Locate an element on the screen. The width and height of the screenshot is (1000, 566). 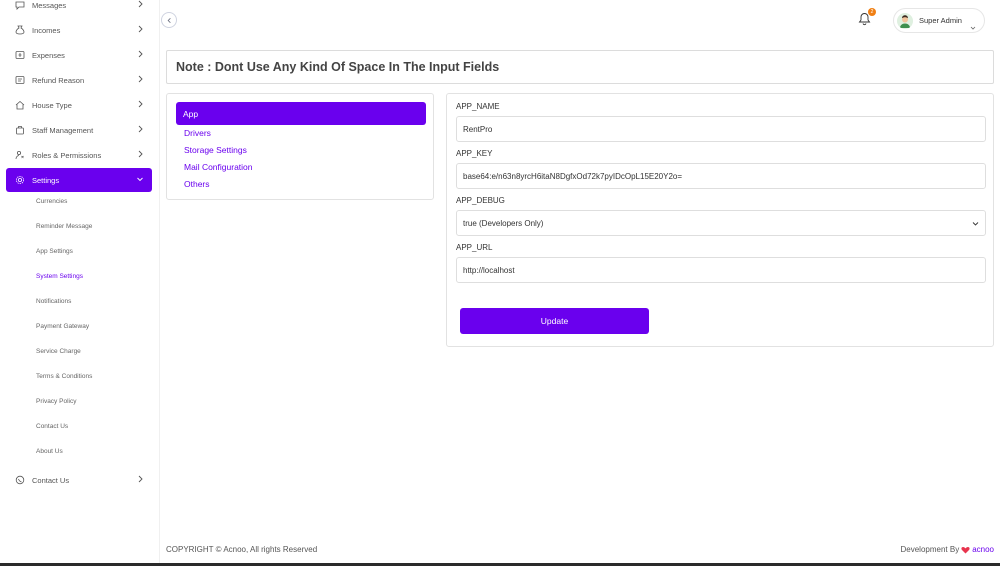
avatar is located at coordinates (905, 20).